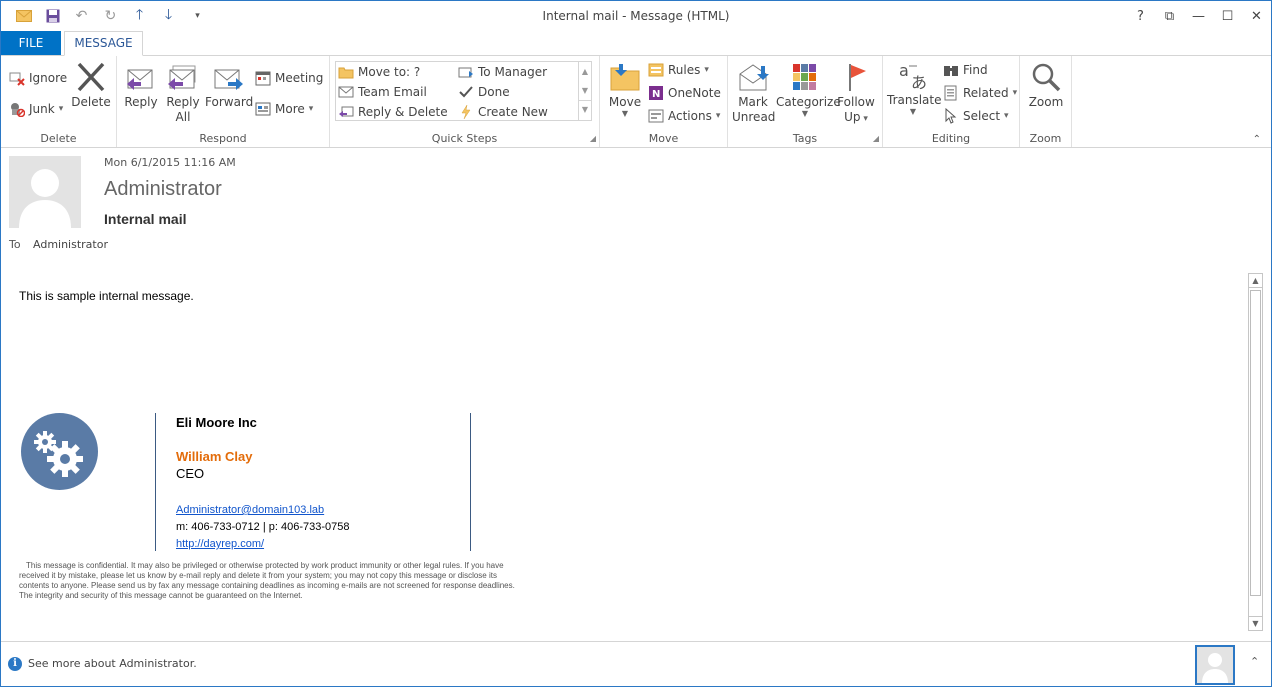 Image resolution: width=1272 pixels, height=687 pixels. Describe the element at coordinates (502, 72) in the screenshot. I see `quick-step-to-manager: To Manager` at that location.